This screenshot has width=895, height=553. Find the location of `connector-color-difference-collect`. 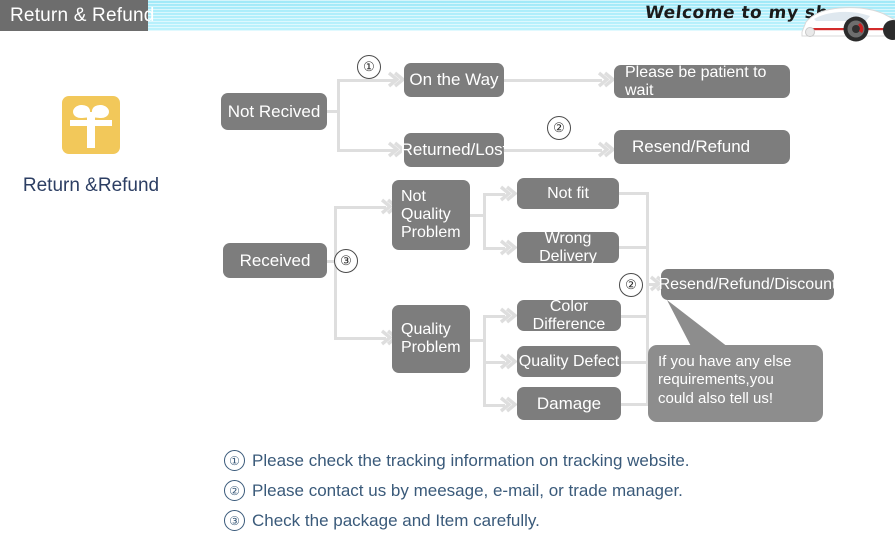

connector-color-difference-collect is located at coordinates (635, 316).